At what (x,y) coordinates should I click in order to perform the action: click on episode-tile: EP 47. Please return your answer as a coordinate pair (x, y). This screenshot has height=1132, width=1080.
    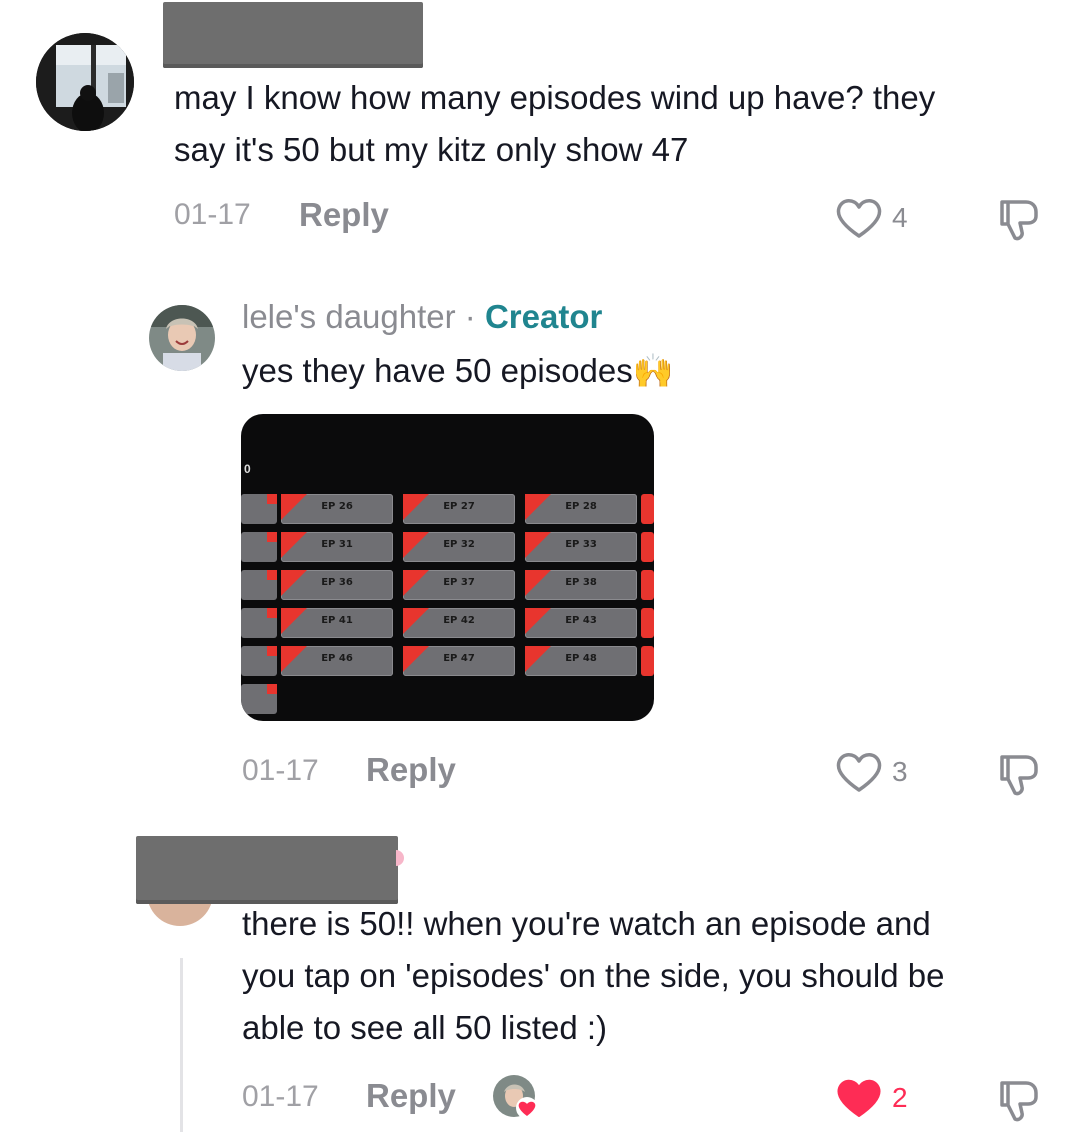
    Looking at the image, I should click on (459, 661).